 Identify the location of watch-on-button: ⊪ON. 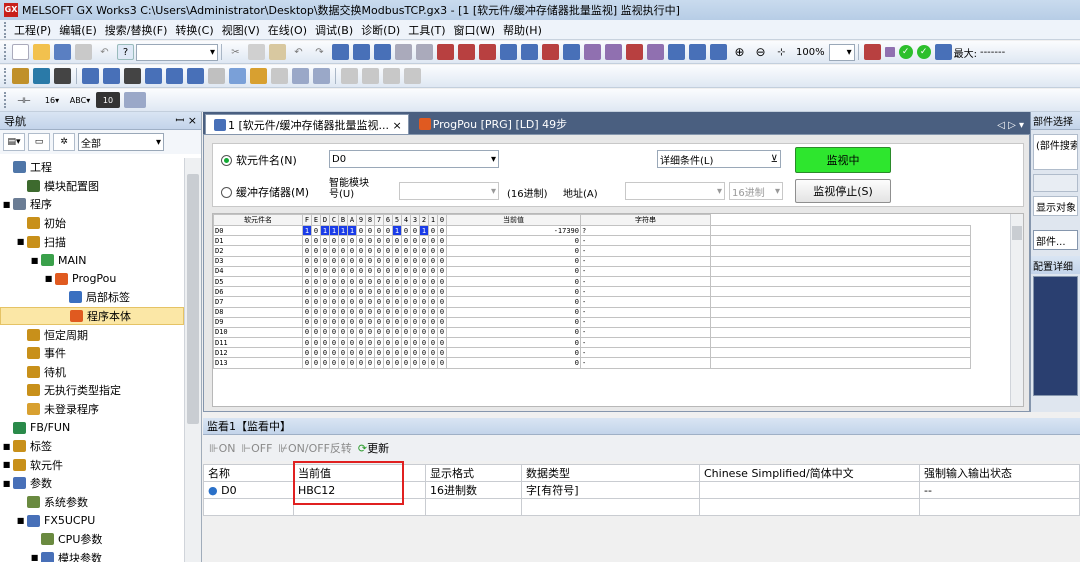
(222, 448).